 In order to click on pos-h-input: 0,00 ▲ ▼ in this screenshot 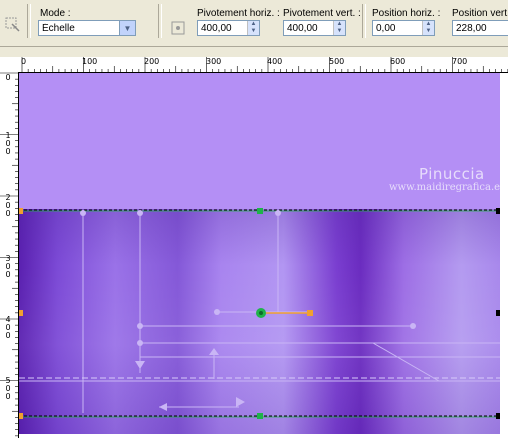, I will do `click(403, 28)`.